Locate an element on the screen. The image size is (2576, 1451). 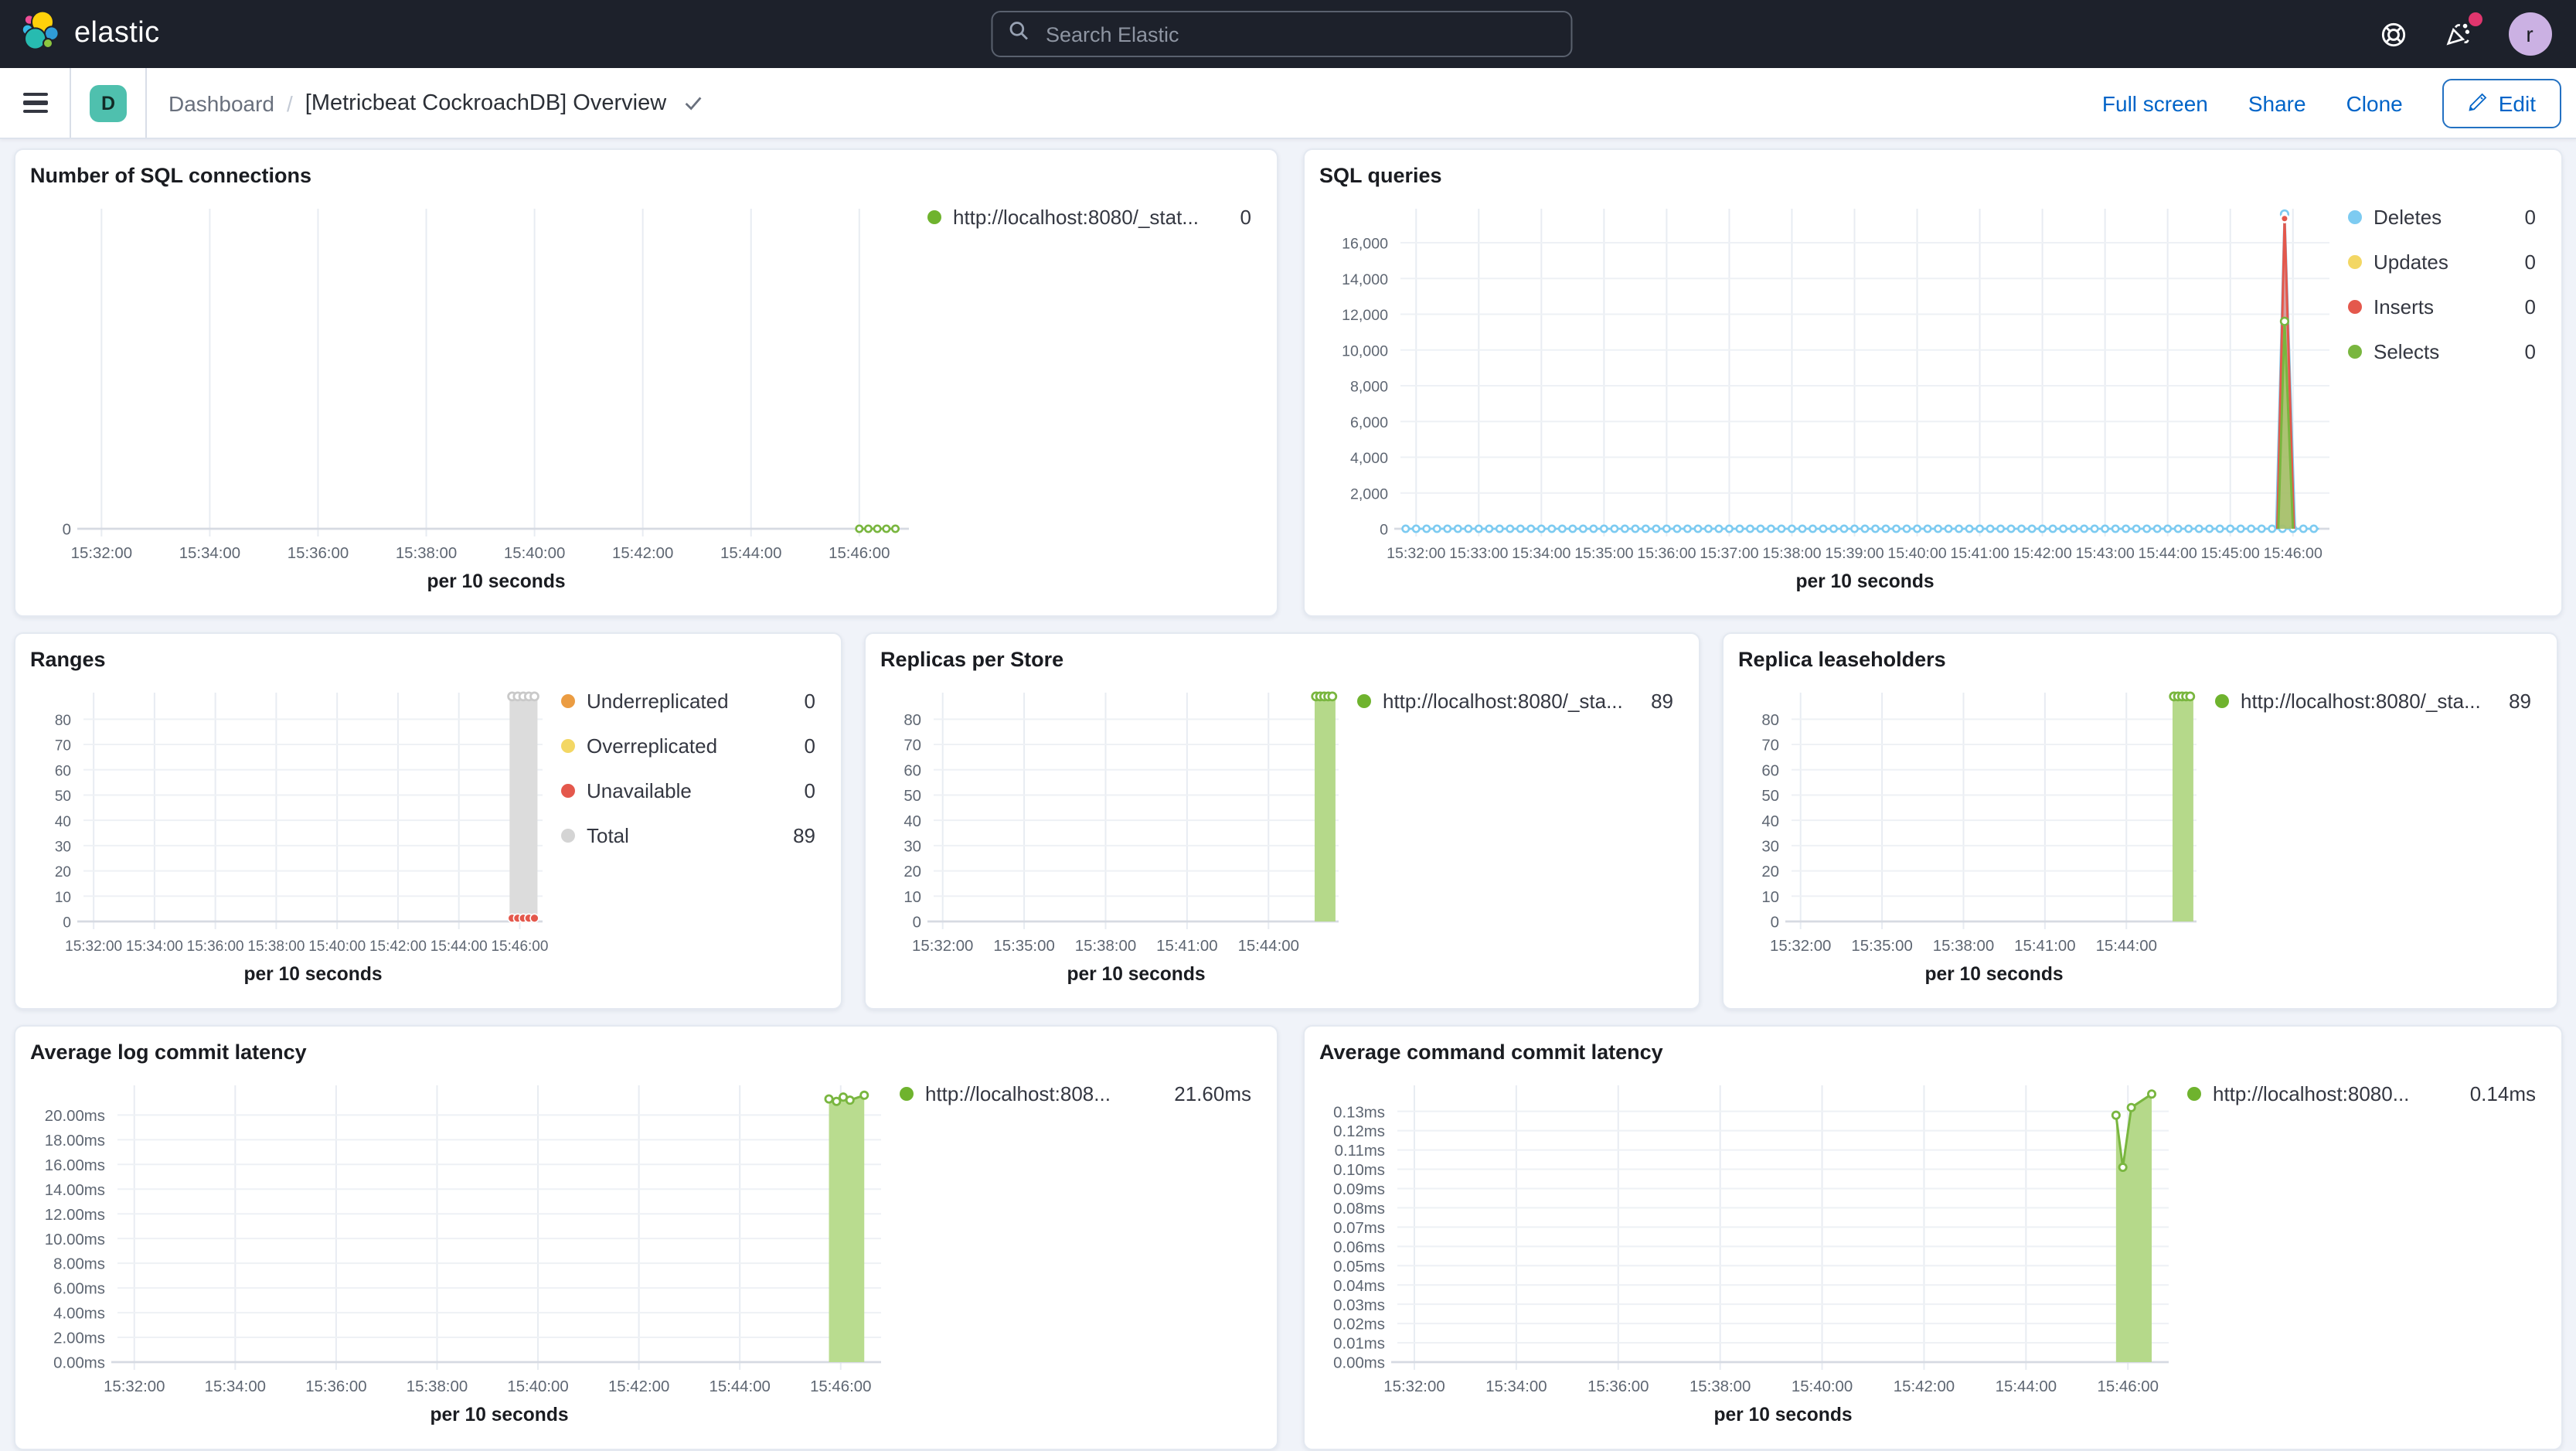
panel-title: Number of SQL connections is located at coordinates (645, 176).